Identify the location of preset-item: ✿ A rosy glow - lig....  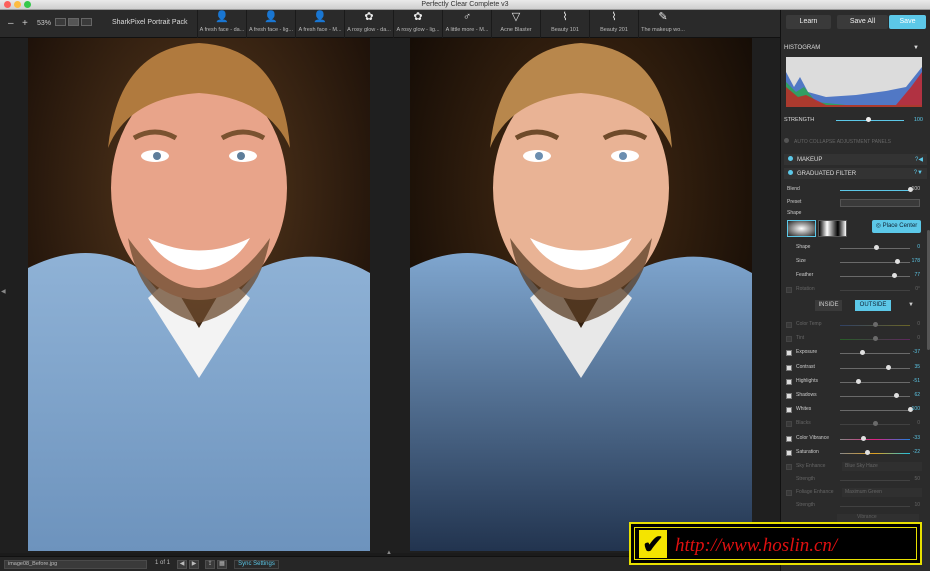
(417, 24).